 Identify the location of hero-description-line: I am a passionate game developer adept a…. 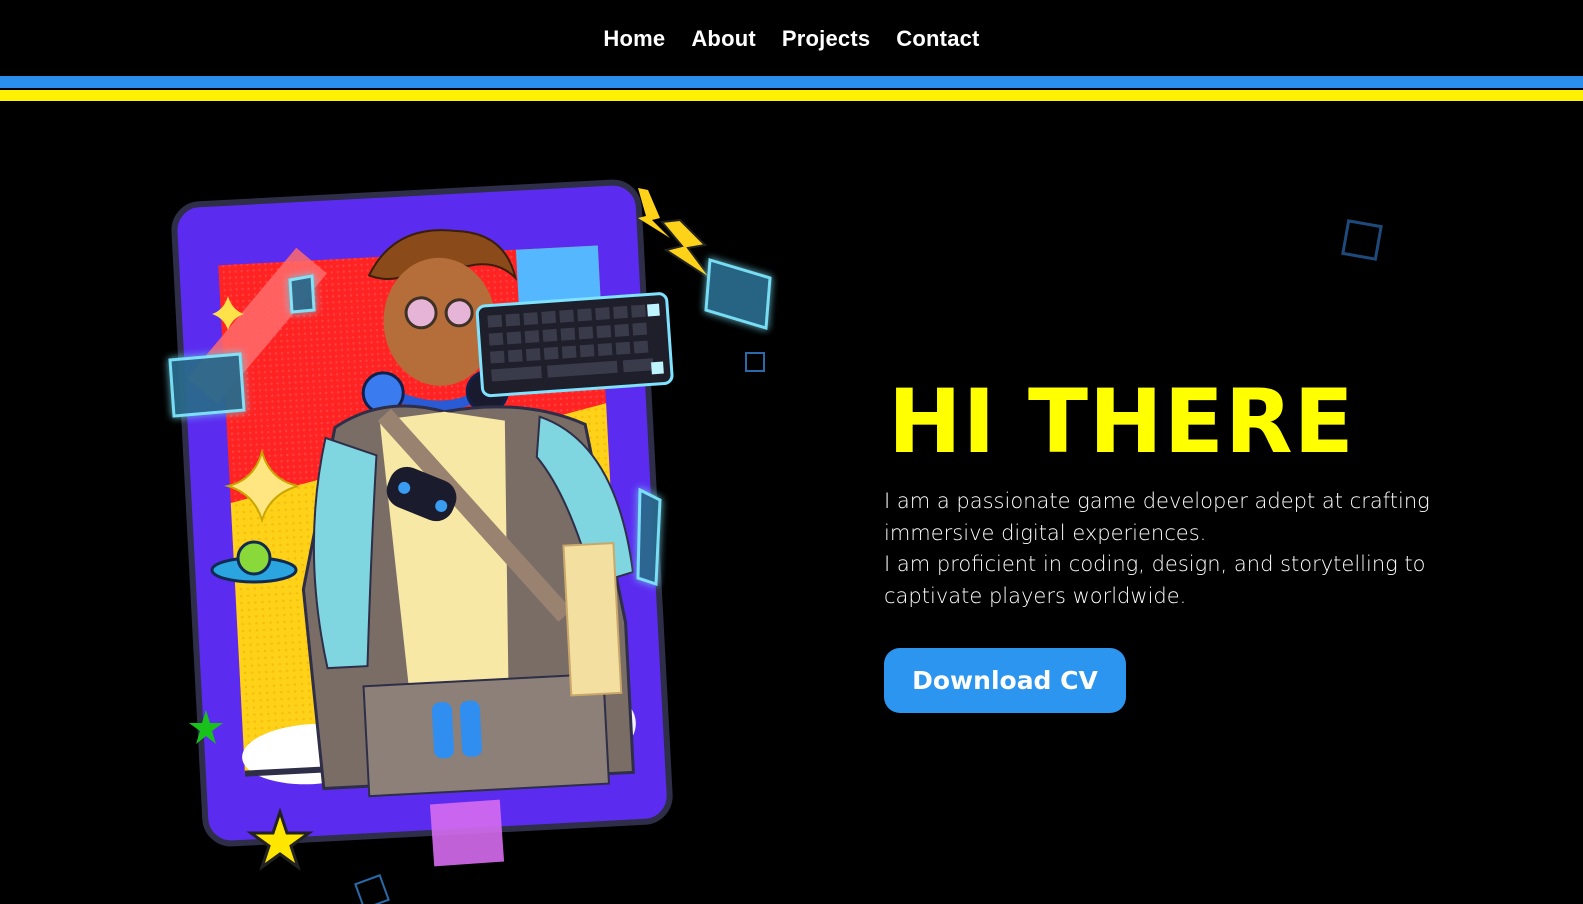
(1157, 517).